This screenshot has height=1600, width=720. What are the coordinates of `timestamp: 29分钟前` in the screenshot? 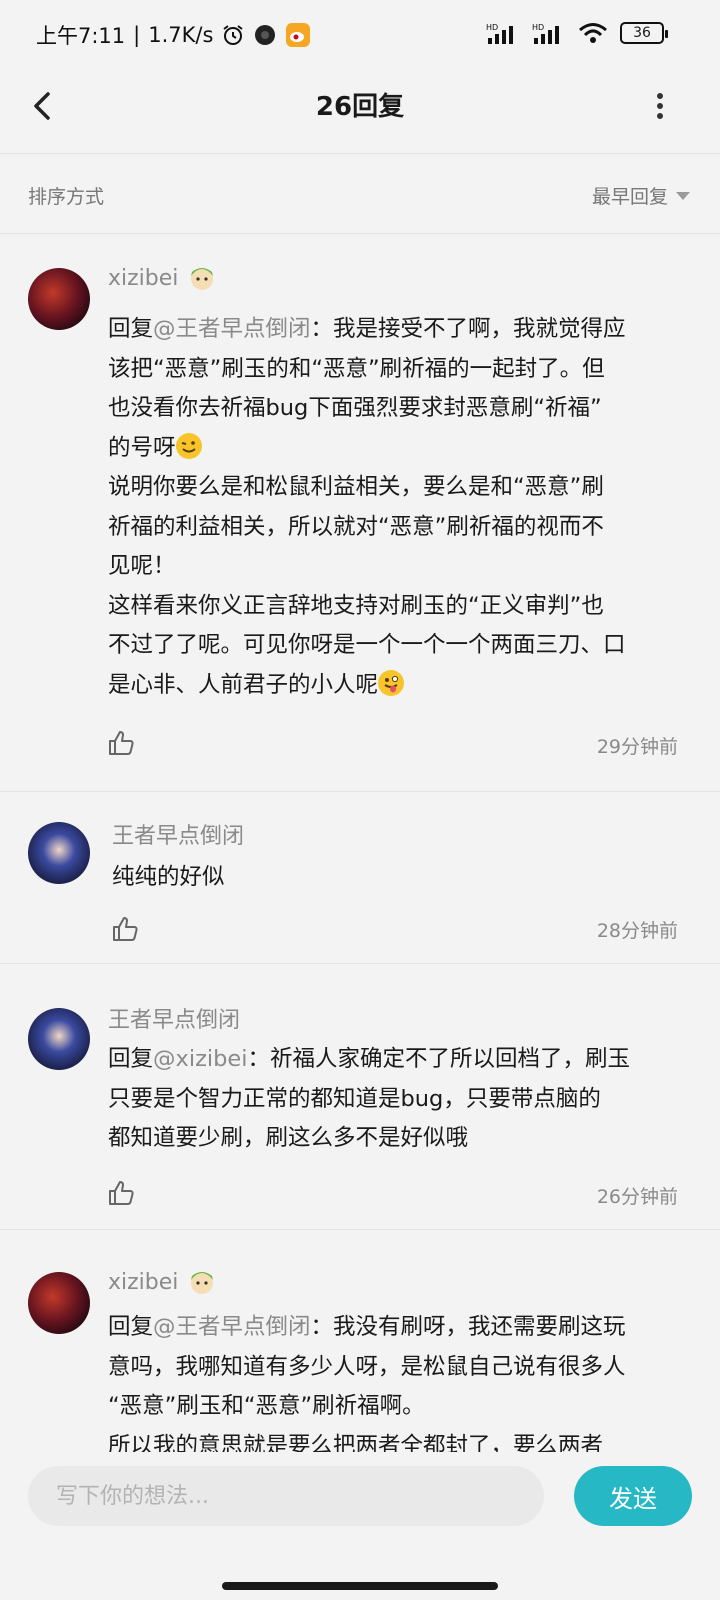 It's located at (637, 747).